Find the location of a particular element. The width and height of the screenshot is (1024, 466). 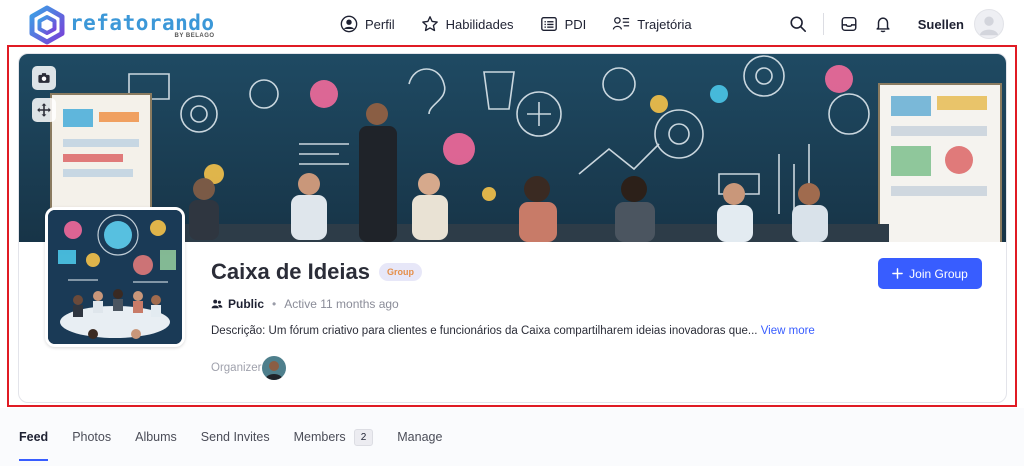

nav-label-habilidades: Habilidades is located at coordinates (479, 24).